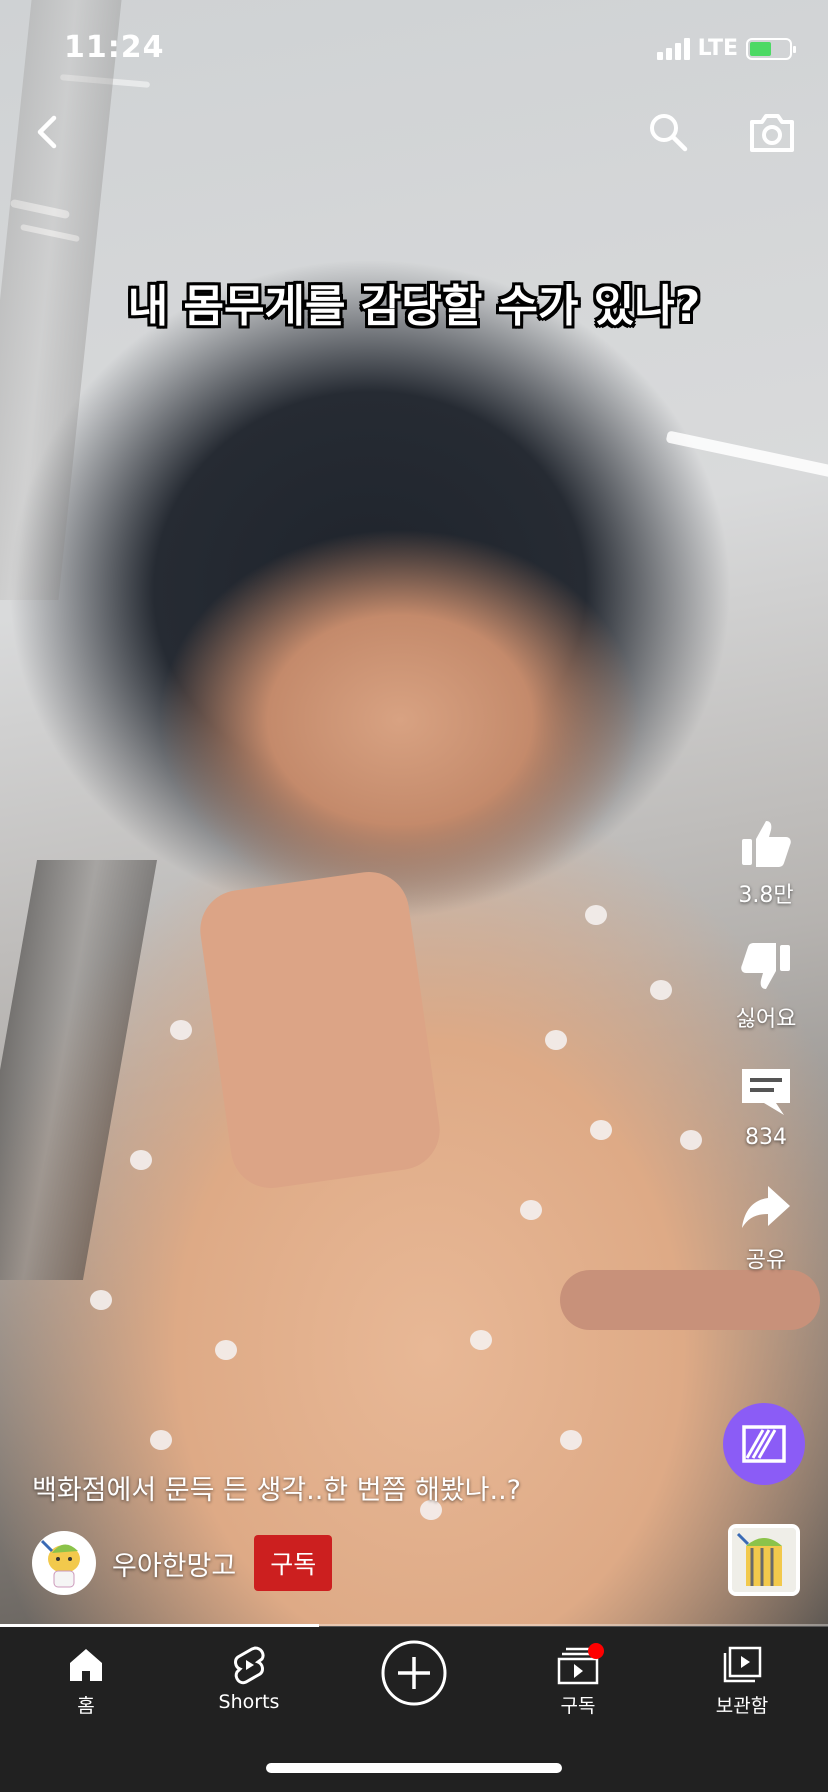 This screenshot has width=828, height=1792. I want to click on nav-home: 홈, so click(86, 1681).